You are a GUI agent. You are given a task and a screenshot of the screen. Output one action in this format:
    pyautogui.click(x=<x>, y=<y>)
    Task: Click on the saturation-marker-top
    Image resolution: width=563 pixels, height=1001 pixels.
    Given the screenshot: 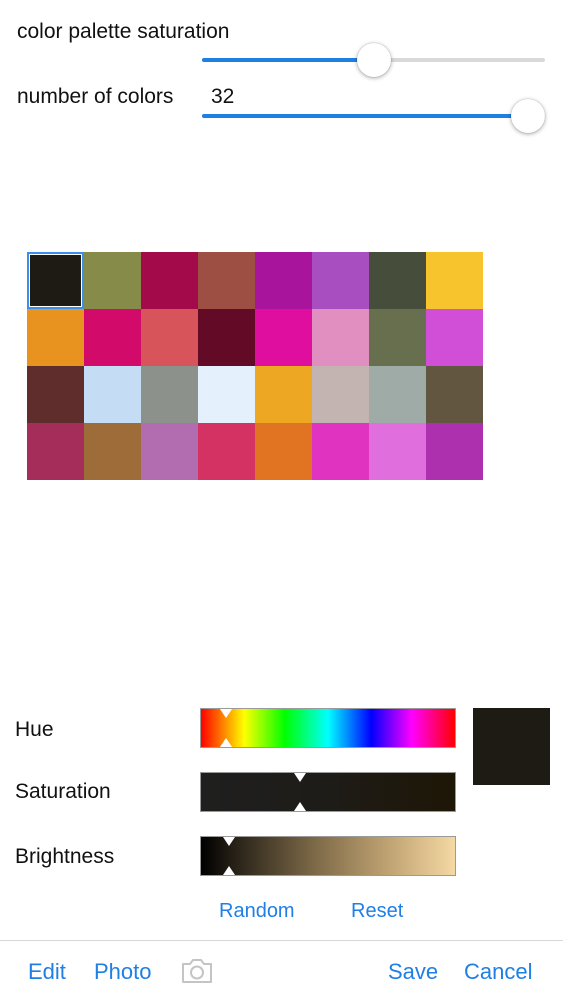 What is the action you would take?
    pyautogui.click(x=300, y=777)
    